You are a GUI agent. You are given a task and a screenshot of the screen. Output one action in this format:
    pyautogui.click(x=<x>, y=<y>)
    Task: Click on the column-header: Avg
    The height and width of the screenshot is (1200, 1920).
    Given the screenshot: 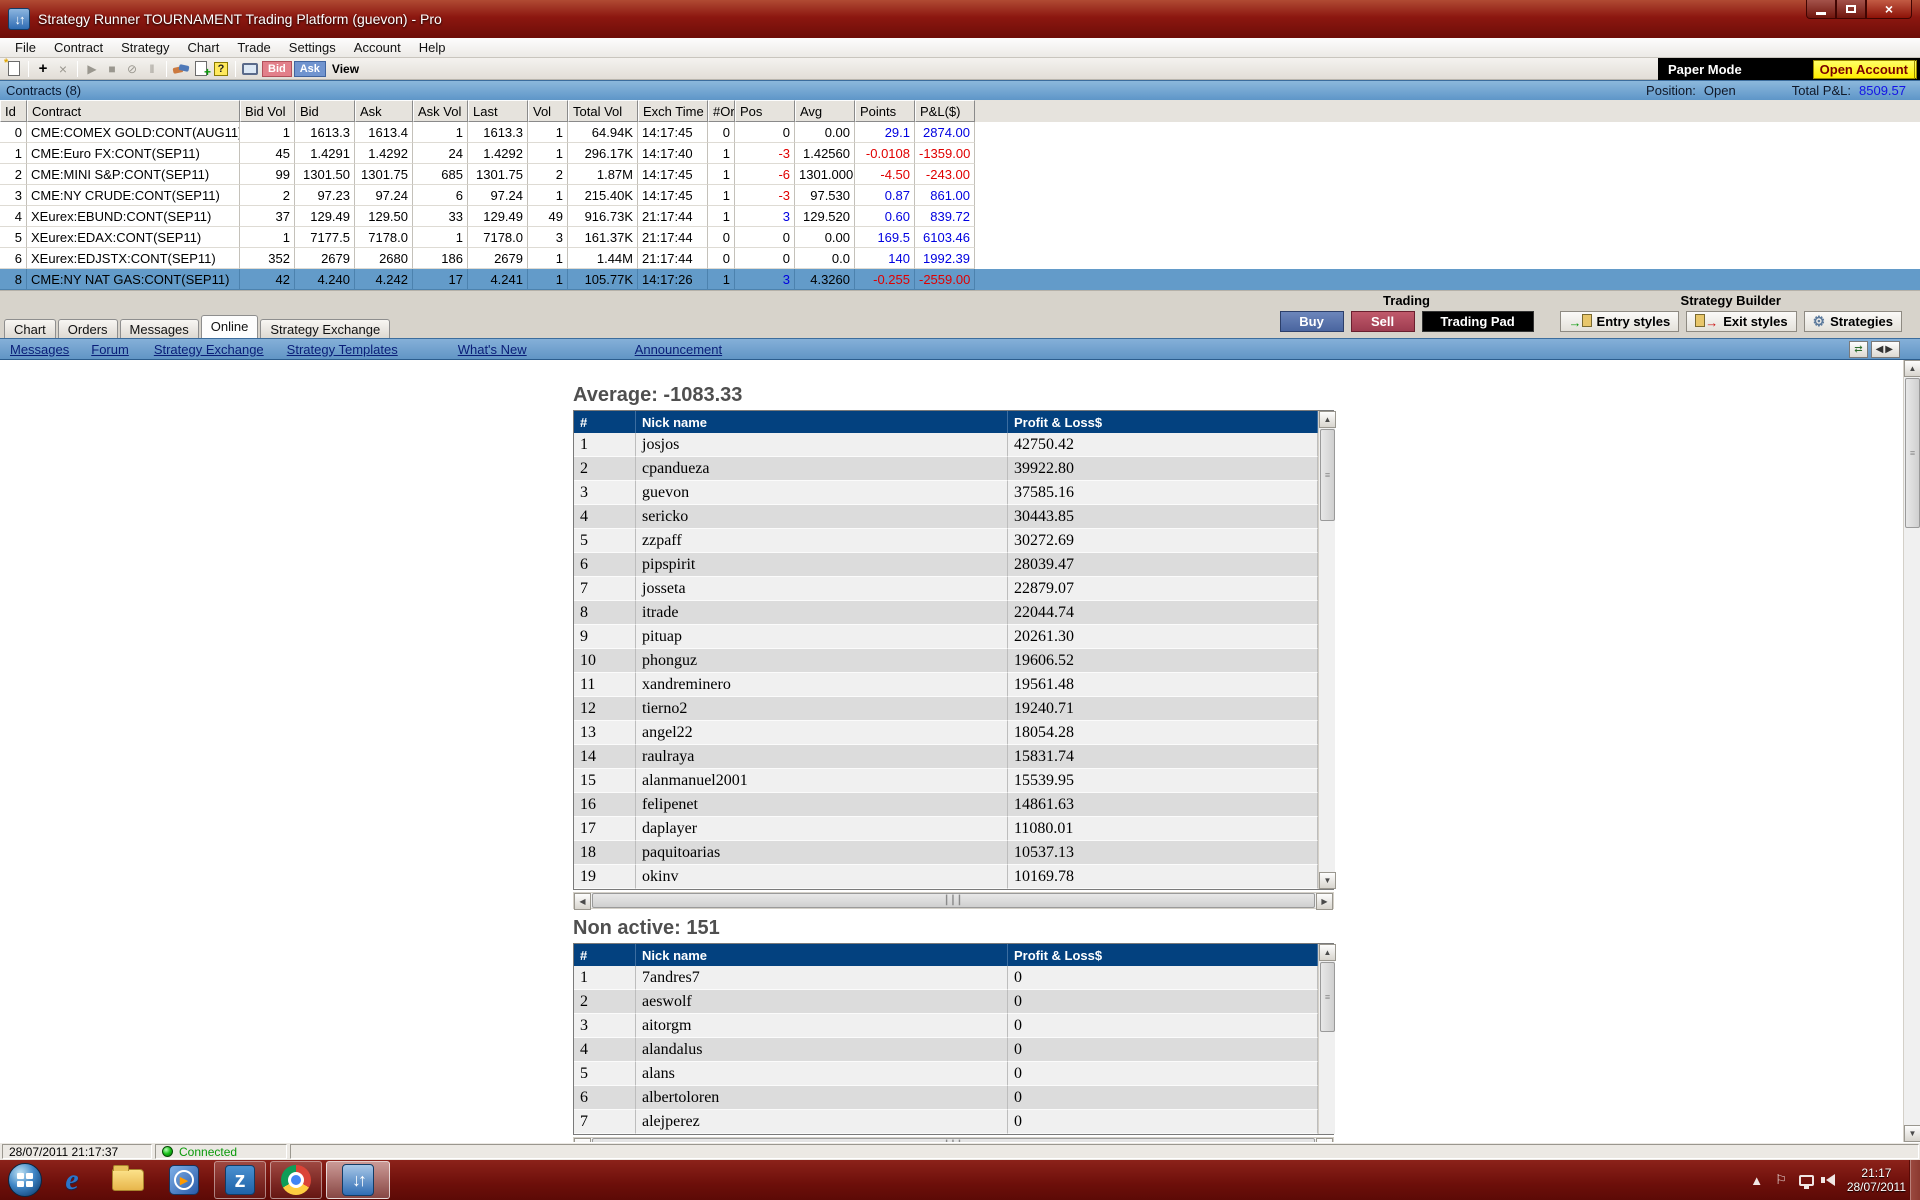 What is the action you would take?
    pyautogui.click(x=825, y=111)
    